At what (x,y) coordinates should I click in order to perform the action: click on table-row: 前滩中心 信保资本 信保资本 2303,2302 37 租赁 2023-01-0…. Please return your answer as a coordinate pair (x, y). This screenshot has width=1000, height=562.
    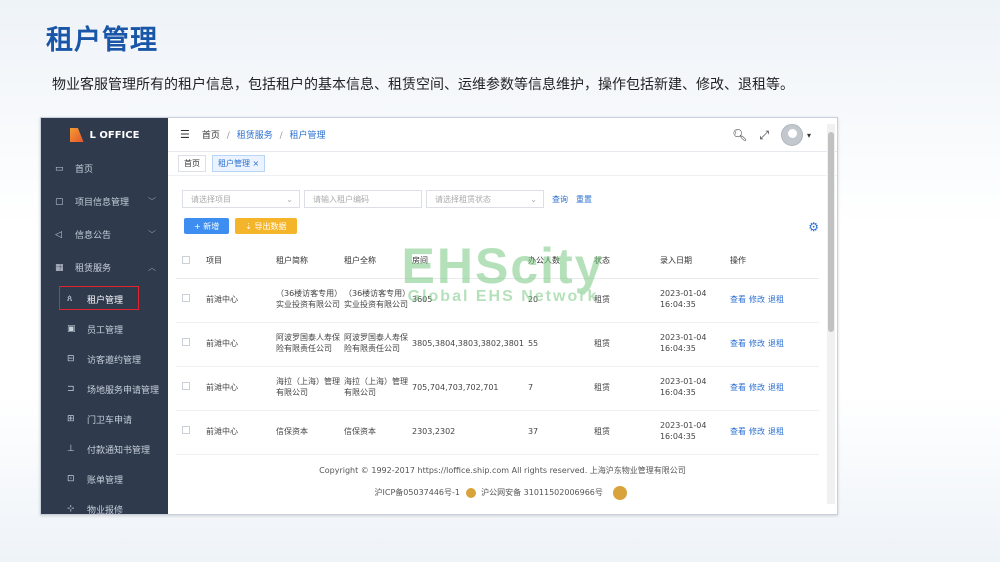
    Looking at the image, I should click on (497, 432).